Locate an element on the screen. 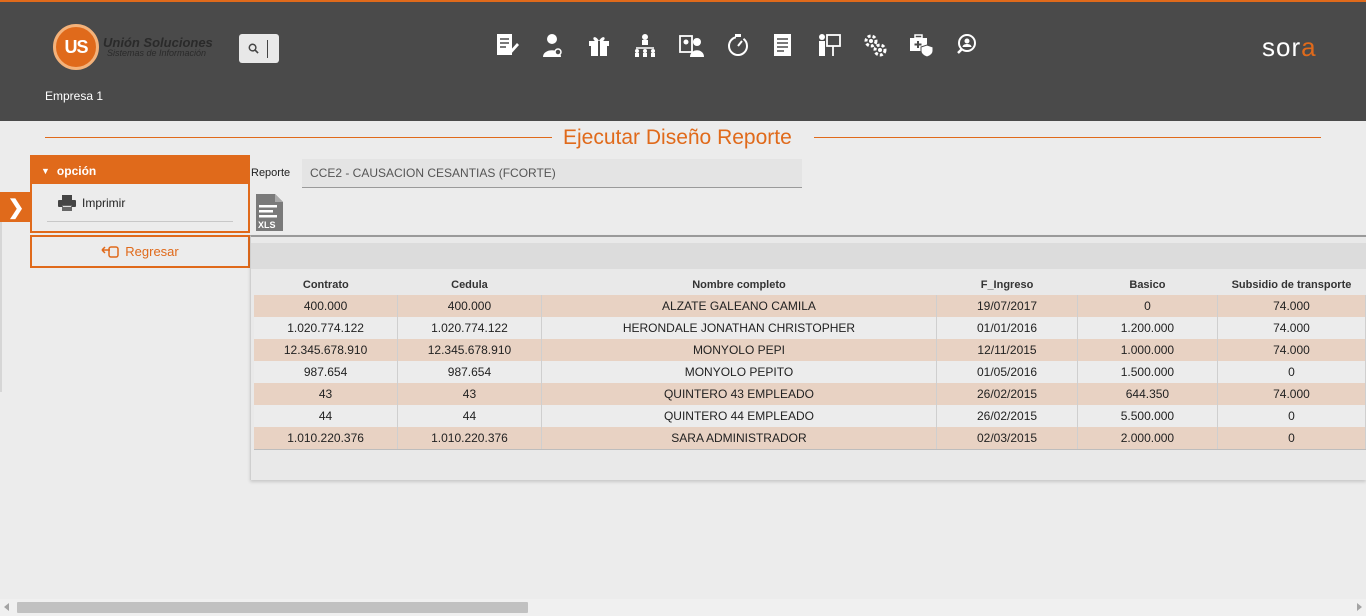 The height and width of the screenshot is (616, 1366). search-button is located at coordinates (259, 48).